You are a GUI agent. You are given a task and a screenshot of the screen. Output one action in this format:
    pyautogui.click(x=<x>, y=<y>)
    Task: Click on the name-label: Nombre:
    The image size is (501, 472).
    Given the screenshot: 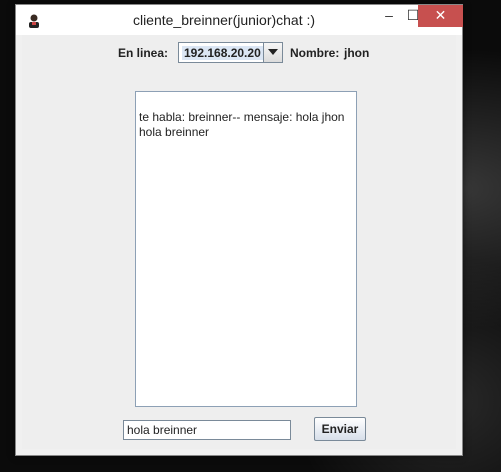 What is the action you would take?
    pyautogui.click(x=315, y=53)
    